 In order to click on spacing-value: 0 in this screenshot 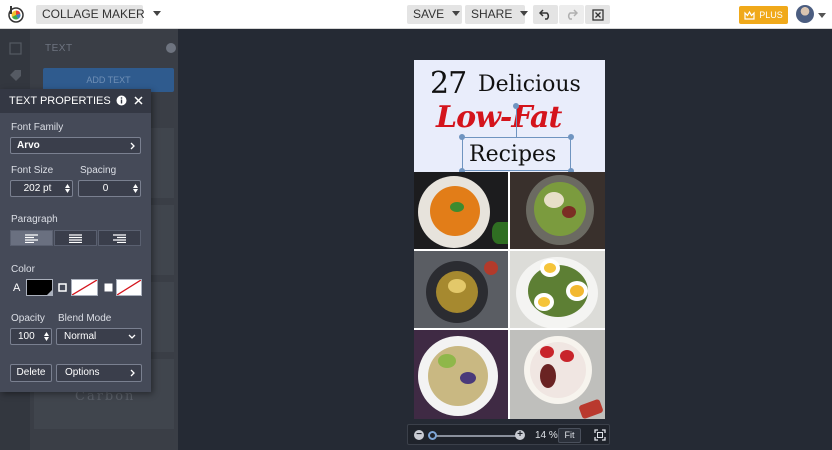, I will do `click(105, 188)`.